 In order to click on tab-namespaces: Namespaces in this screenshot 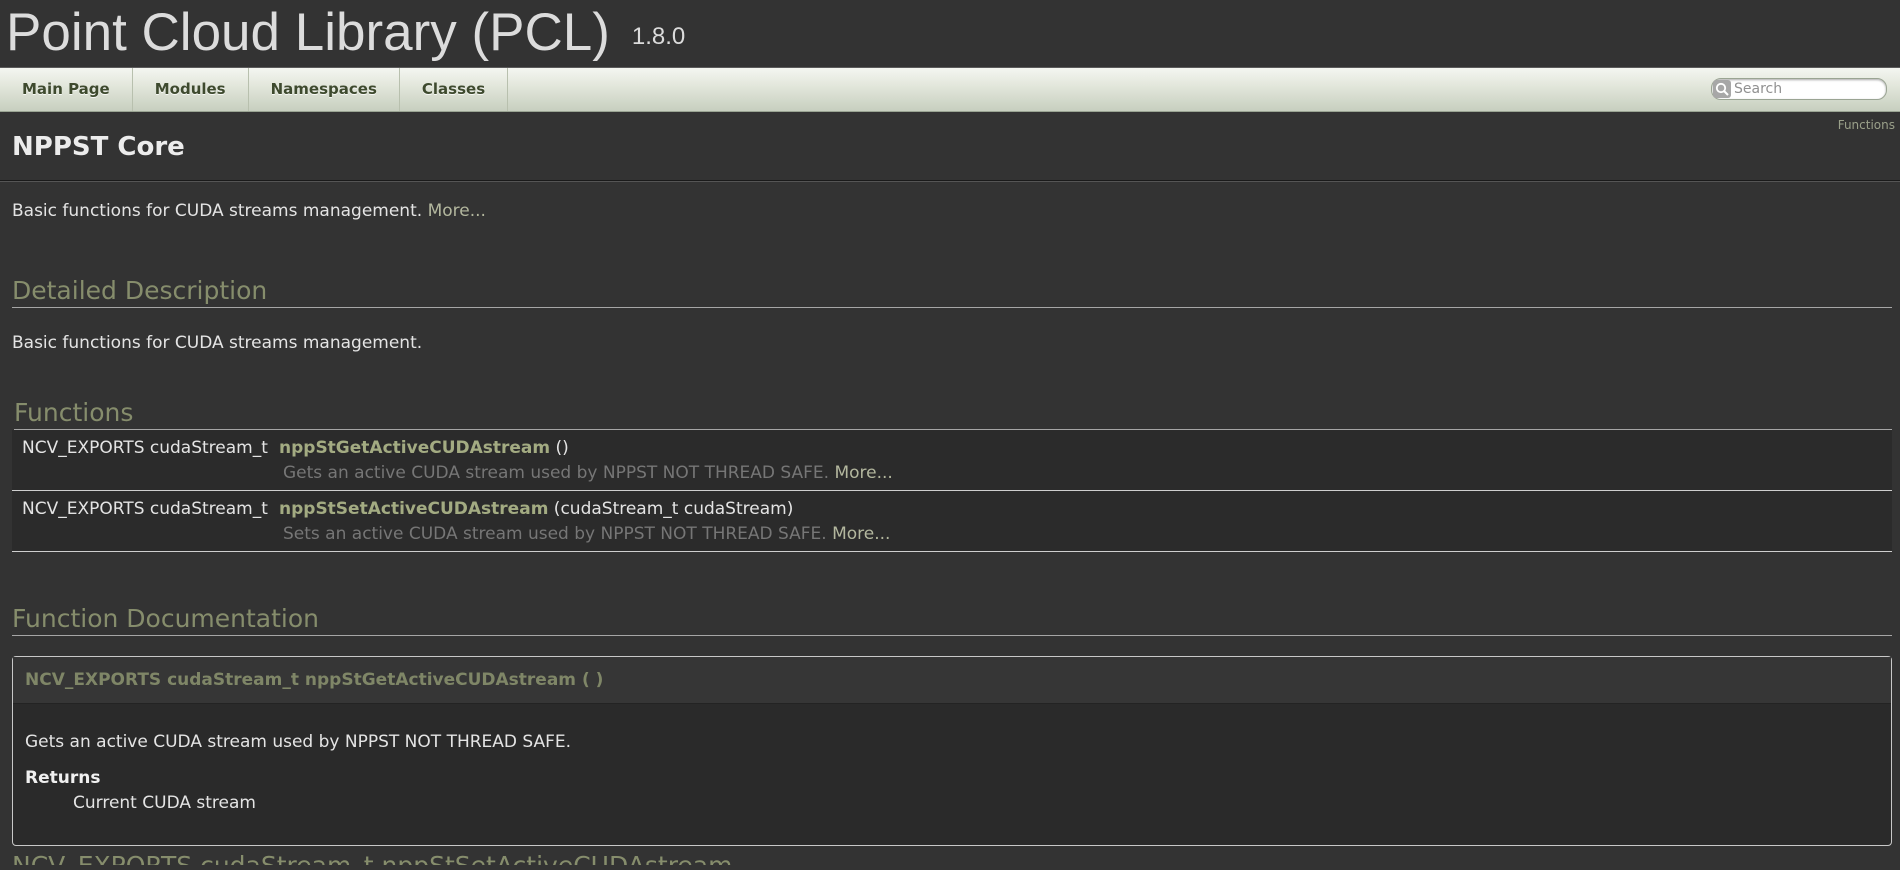, I will do `click(324, 89)`.